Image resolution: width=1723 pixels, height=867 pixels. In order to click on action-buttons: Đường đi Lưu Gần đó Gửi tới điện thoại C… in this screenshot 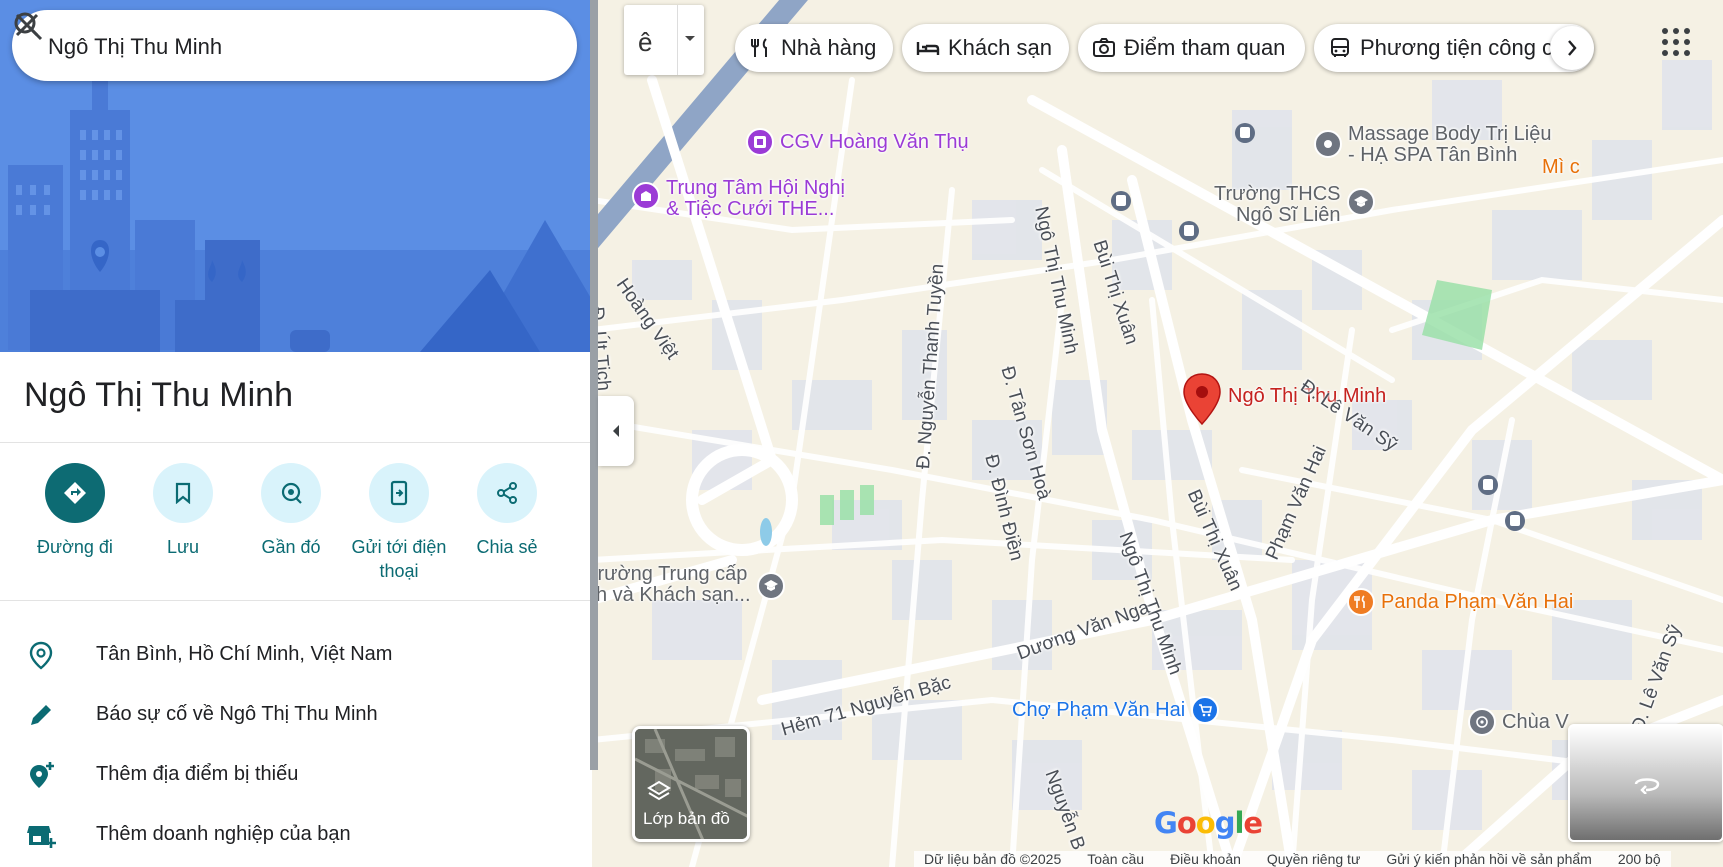, I will do `click(300, 528)`.